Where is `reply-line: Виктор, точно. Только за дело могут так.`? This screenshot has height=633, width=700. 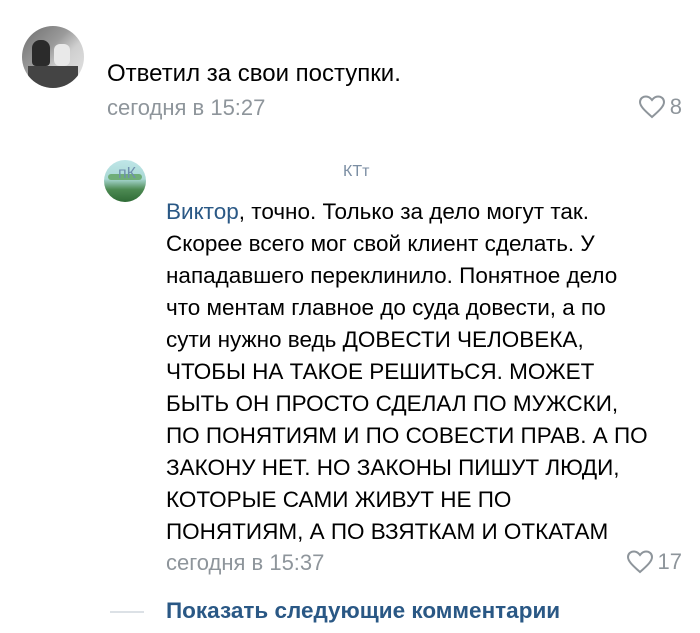 reply-line: Виктор, точно. Только за дело могут так. is located at coordinates (426, 212).